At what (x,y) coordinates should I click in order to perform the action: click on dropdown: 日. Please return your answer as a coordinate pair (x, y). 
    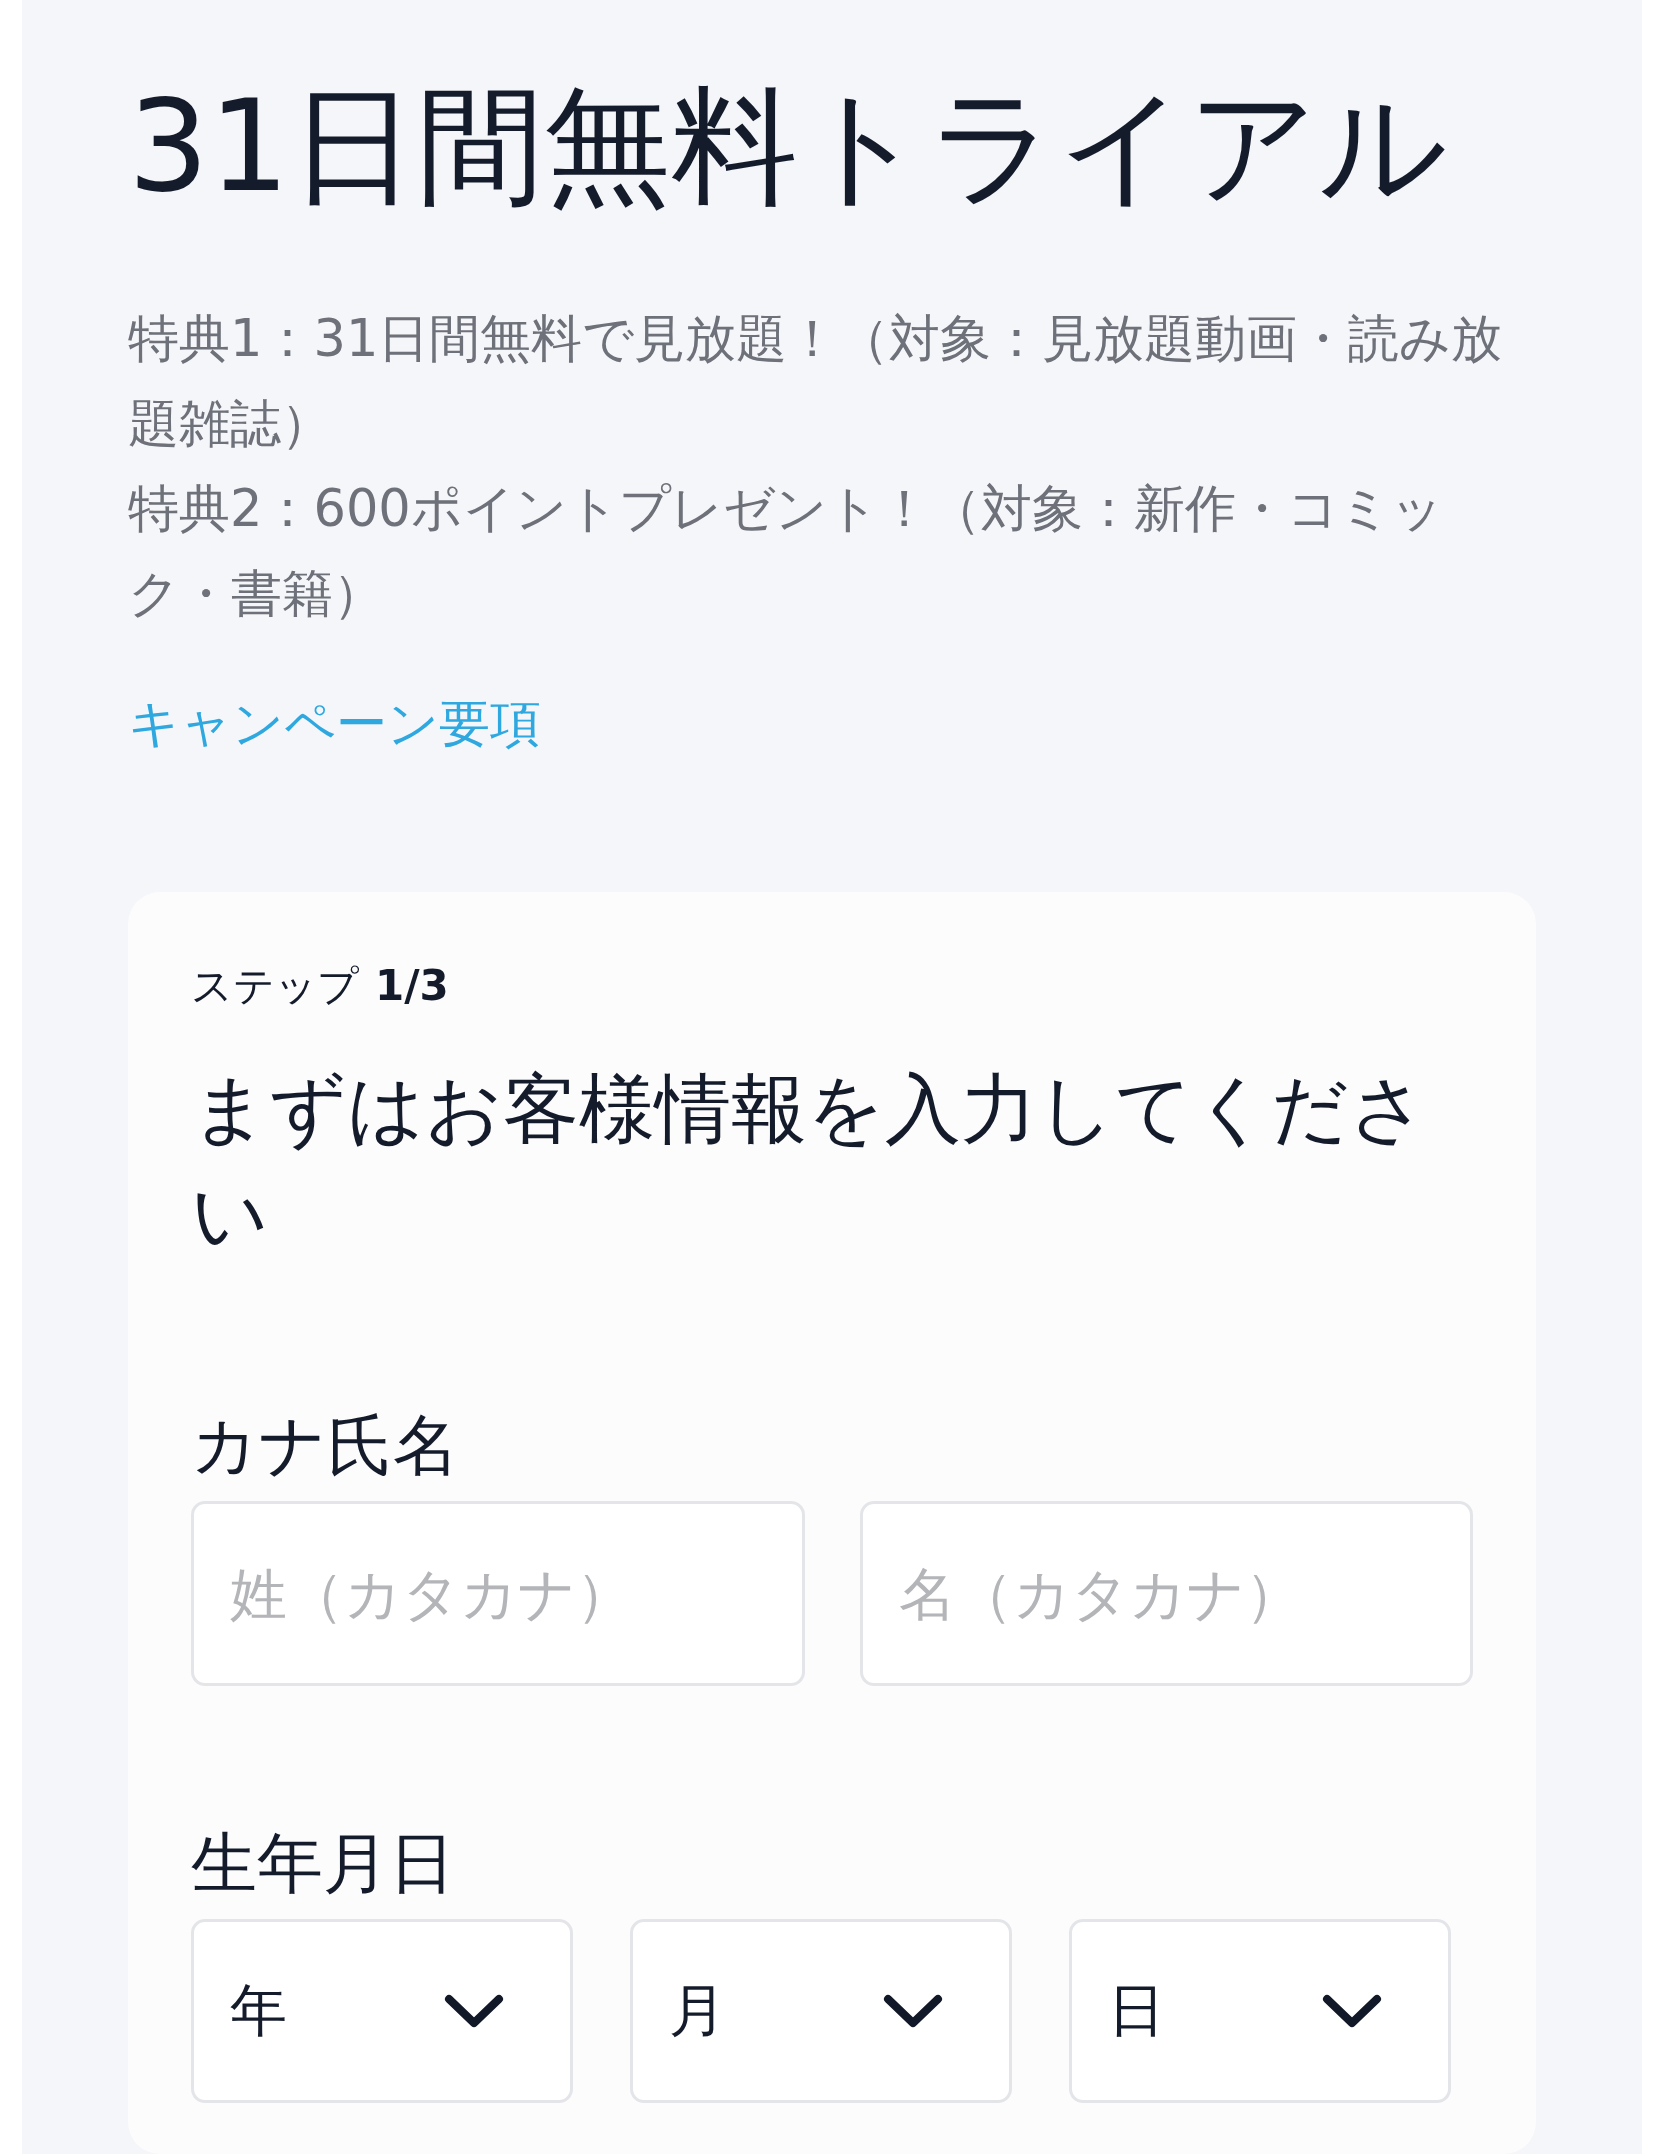
    Looking at the image, I should click on (1260, 2011).